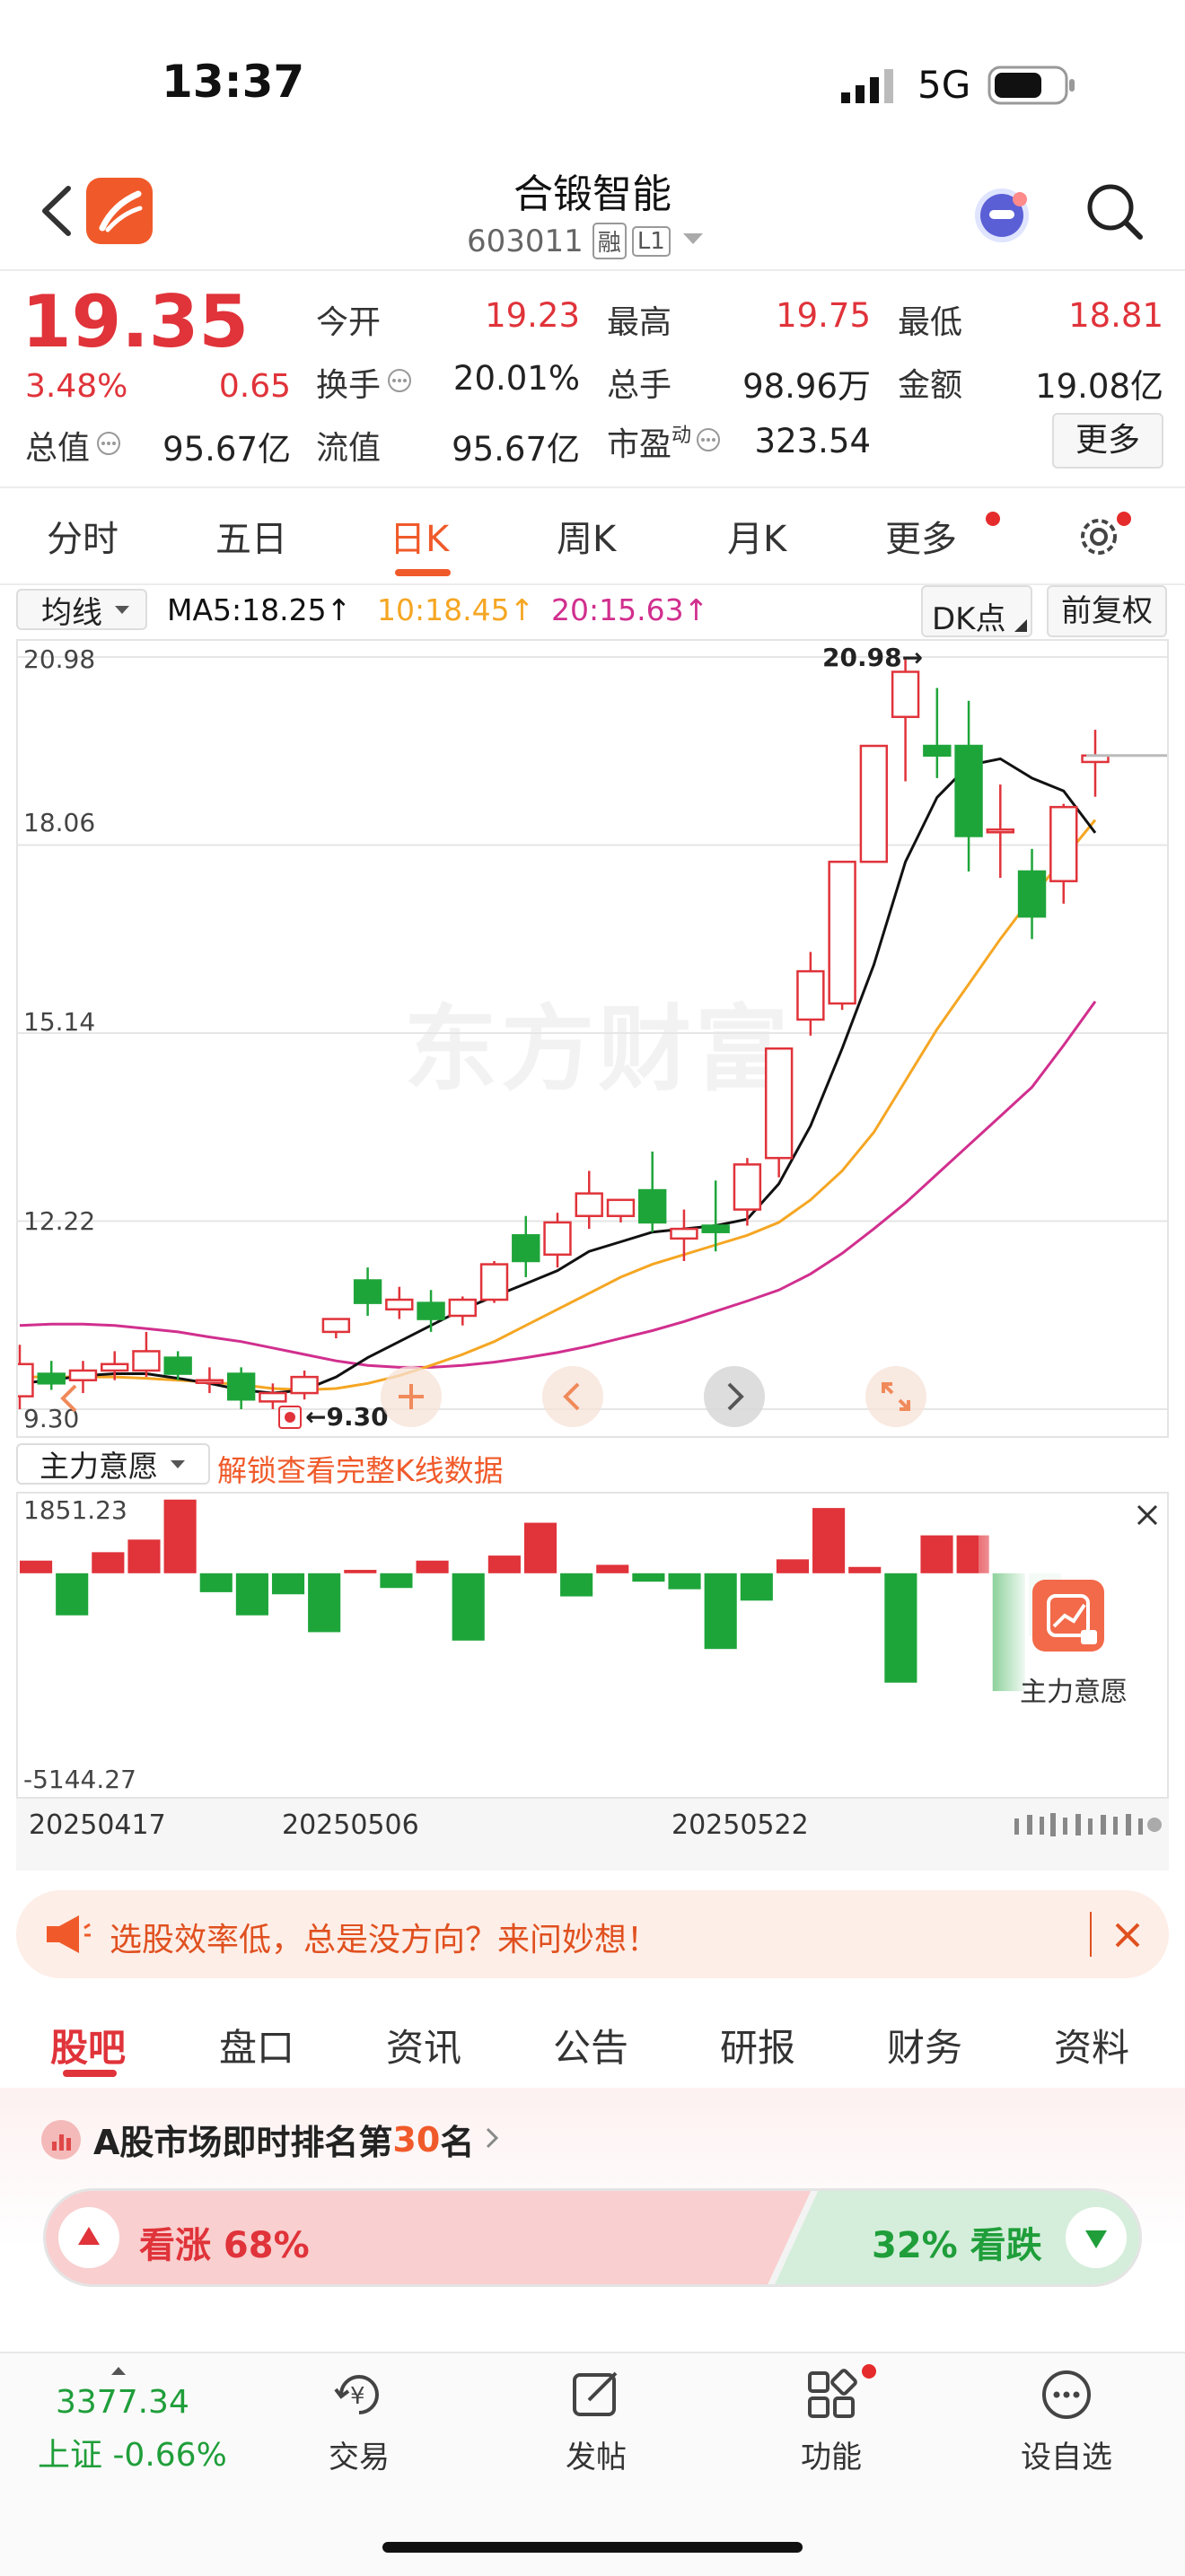  What do you see at coordinates (423, 2045) in the screenshot?
I see `tab-news: 资讯` at bounding box center [423, 2045].